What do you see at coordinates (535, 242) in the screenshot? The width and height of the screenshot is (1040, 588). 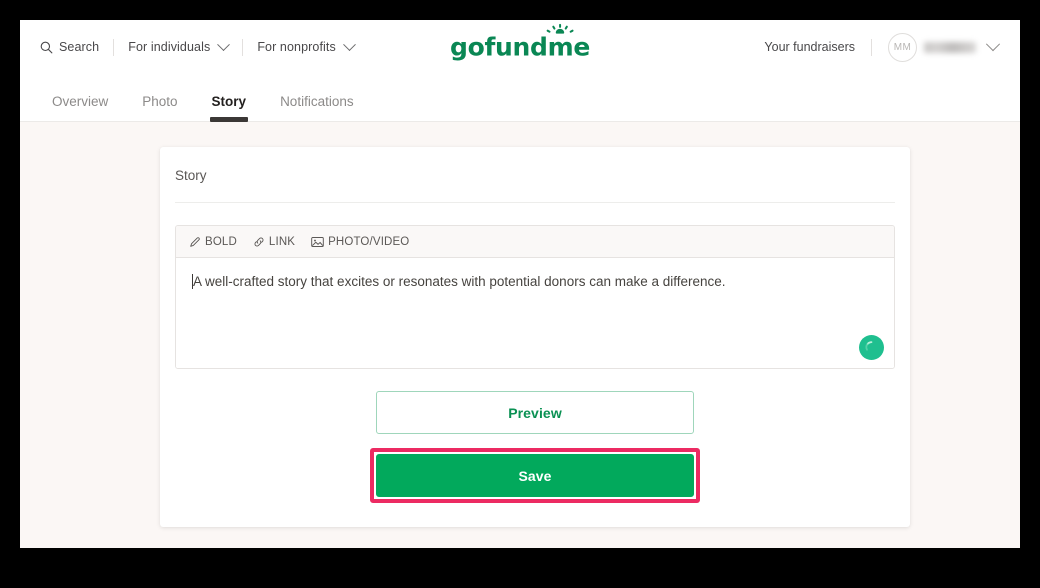 I see `editor-toolbar: BOLD LINK PHOTO/VIDEO` at bounding box center [535, 242].